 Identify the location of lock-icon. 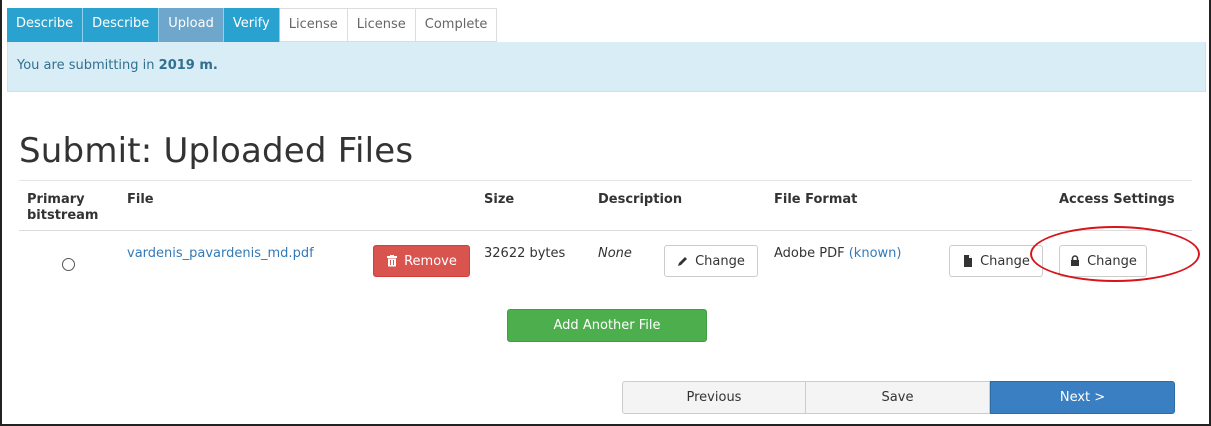
(1075, 260).